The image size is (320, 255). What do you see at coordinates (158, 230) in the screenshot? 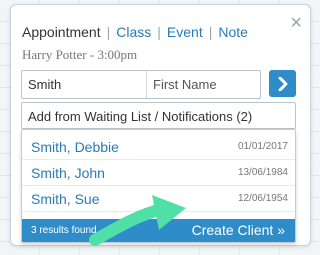
I see `results-footer: 3 results found Create Client »` at bounding box center [158, 230].